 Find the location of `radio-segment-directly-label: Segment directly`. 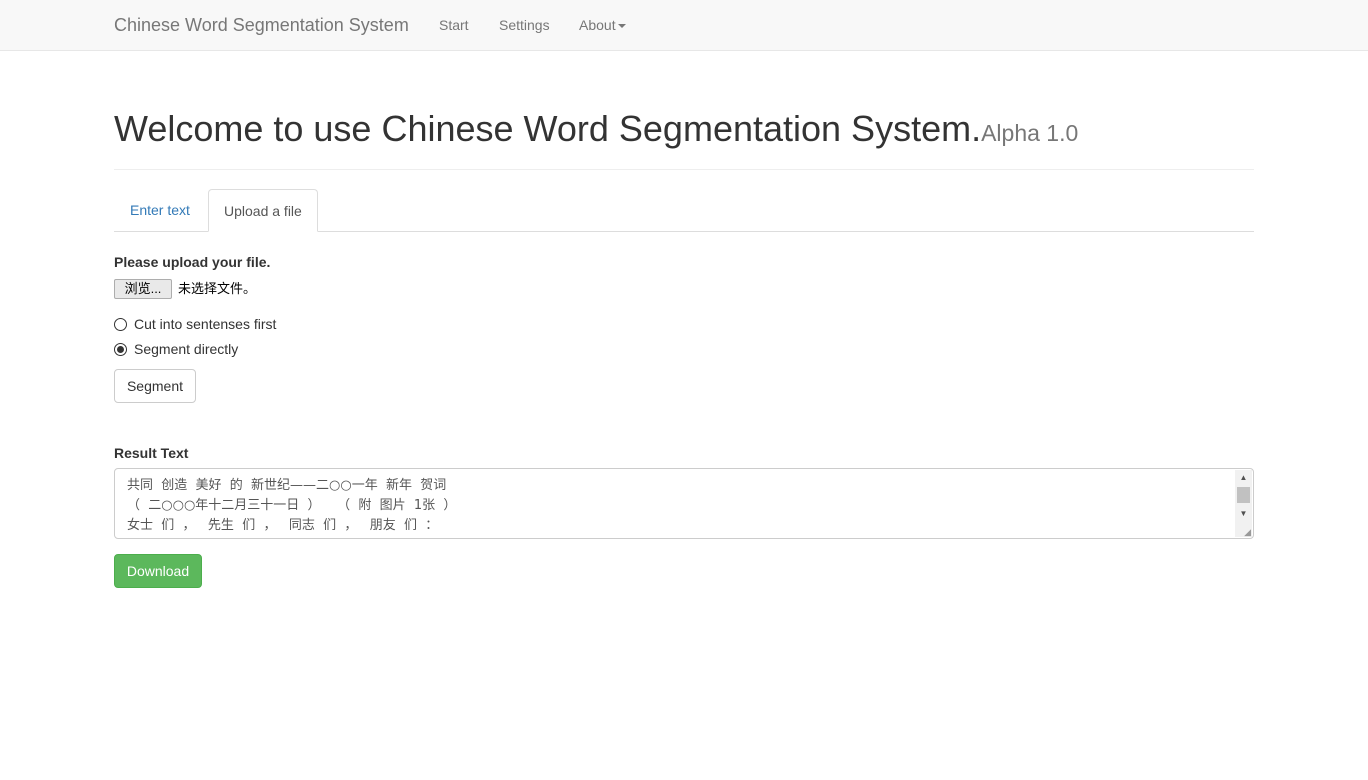

radio-segment-directly-label: Segment directly is located at coordinates (186, 349).